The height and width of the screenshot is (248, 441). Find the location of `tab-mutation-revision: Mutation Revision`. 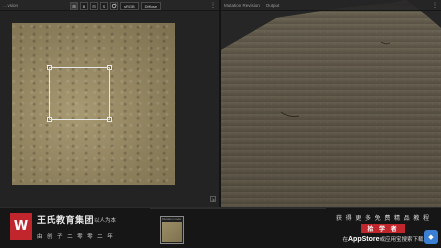

tab-mutation-revision: Mutation Revision is located at coordinates (242, 5).